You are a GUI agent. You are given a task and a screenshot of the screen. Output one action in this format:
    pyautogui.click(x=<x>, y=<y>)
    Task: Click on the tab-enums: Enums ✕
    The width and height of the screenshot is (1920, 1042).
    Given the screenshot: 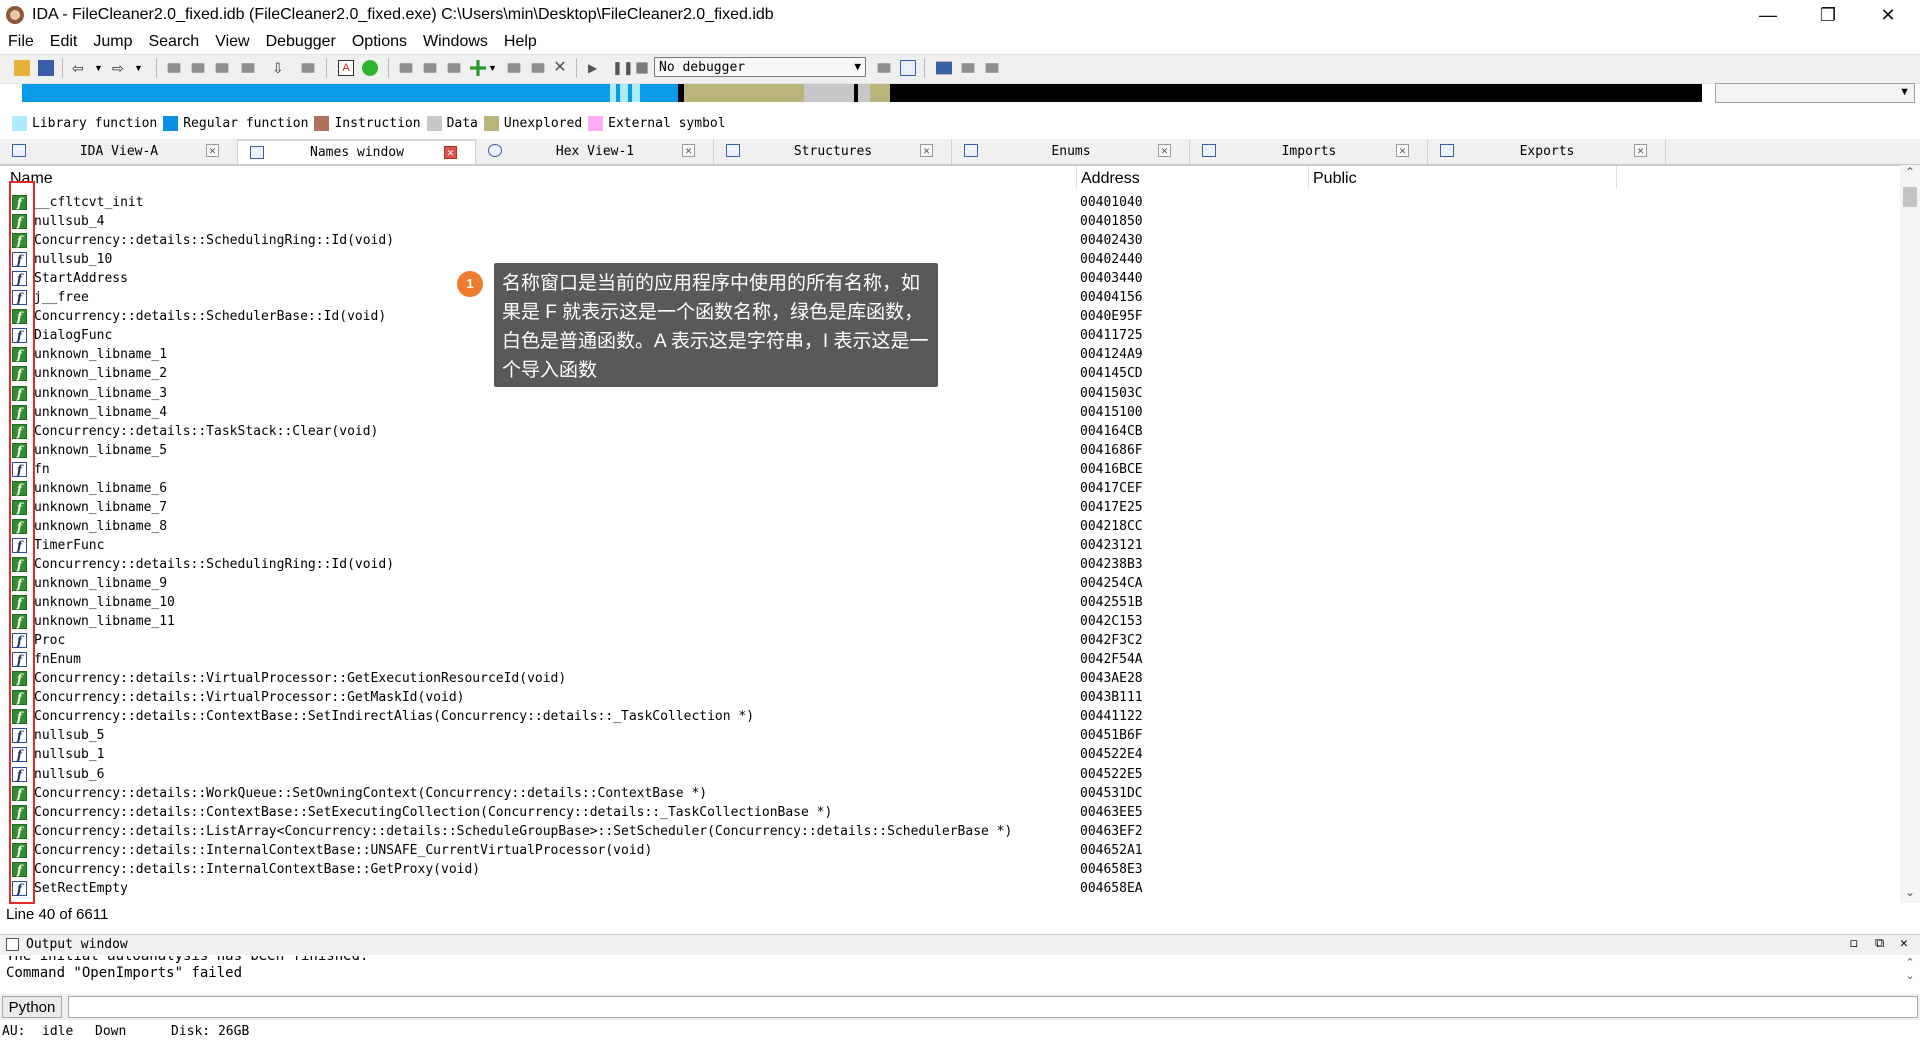 What is the action you would take?
    pyautogui.click(x=1071, y=151)
    